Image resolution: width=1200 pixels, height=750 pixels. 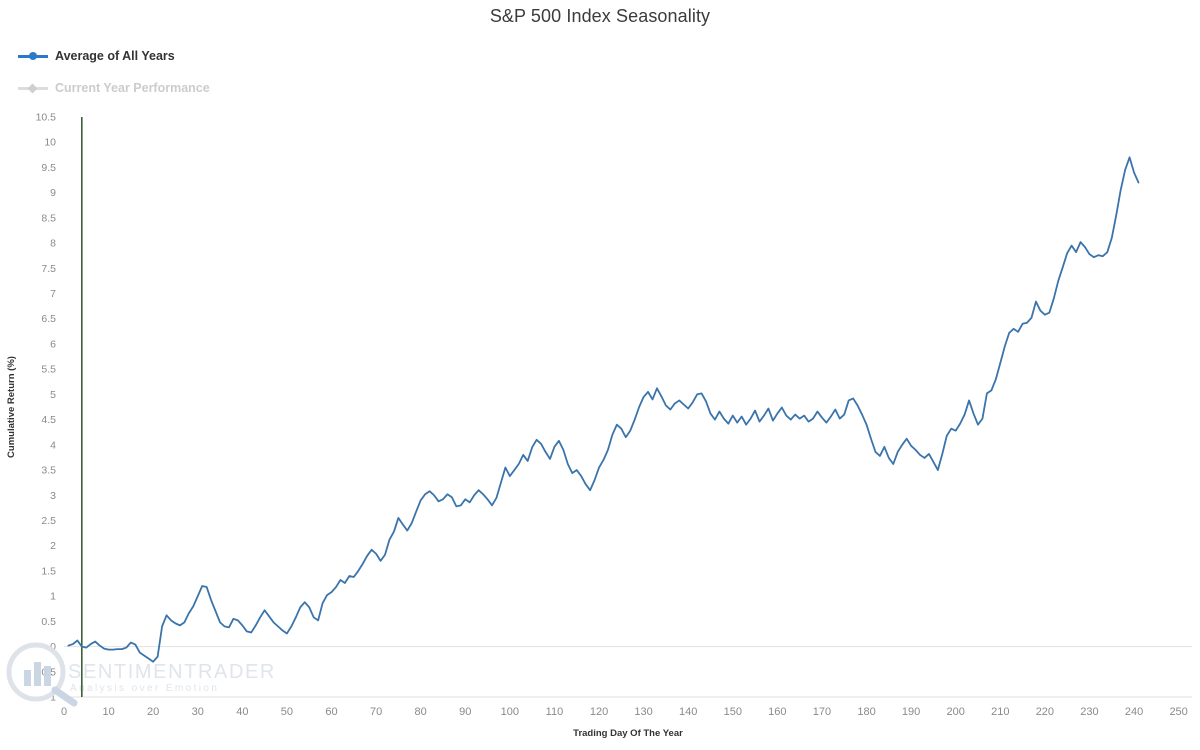 I want to click on x-axis-tick-label: 190, so click(x=911, y=712).